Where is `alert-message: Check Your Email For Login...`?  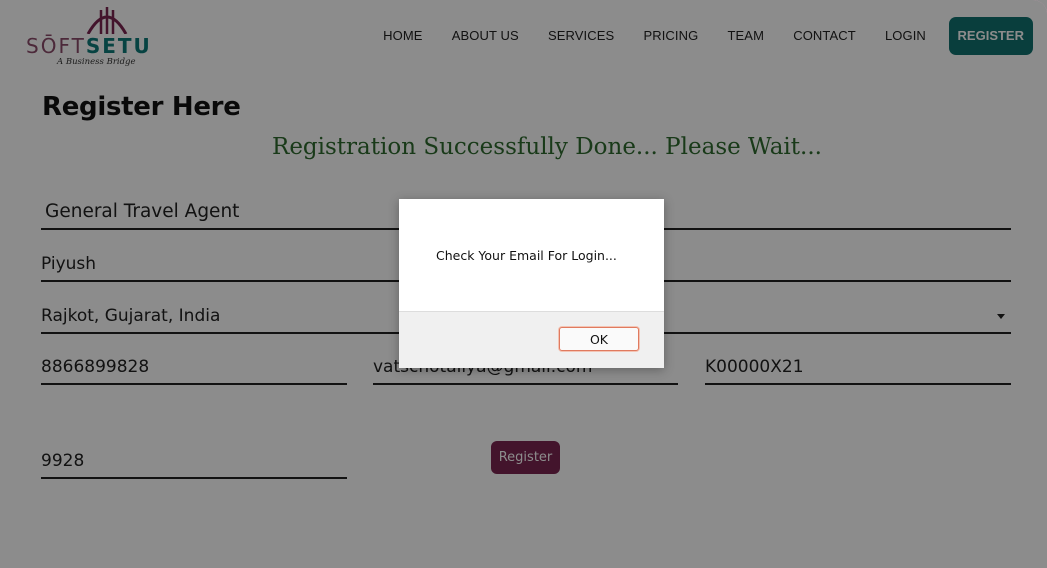 alert-message: Check Your Email For Login... is located at coordinates (526, 255).